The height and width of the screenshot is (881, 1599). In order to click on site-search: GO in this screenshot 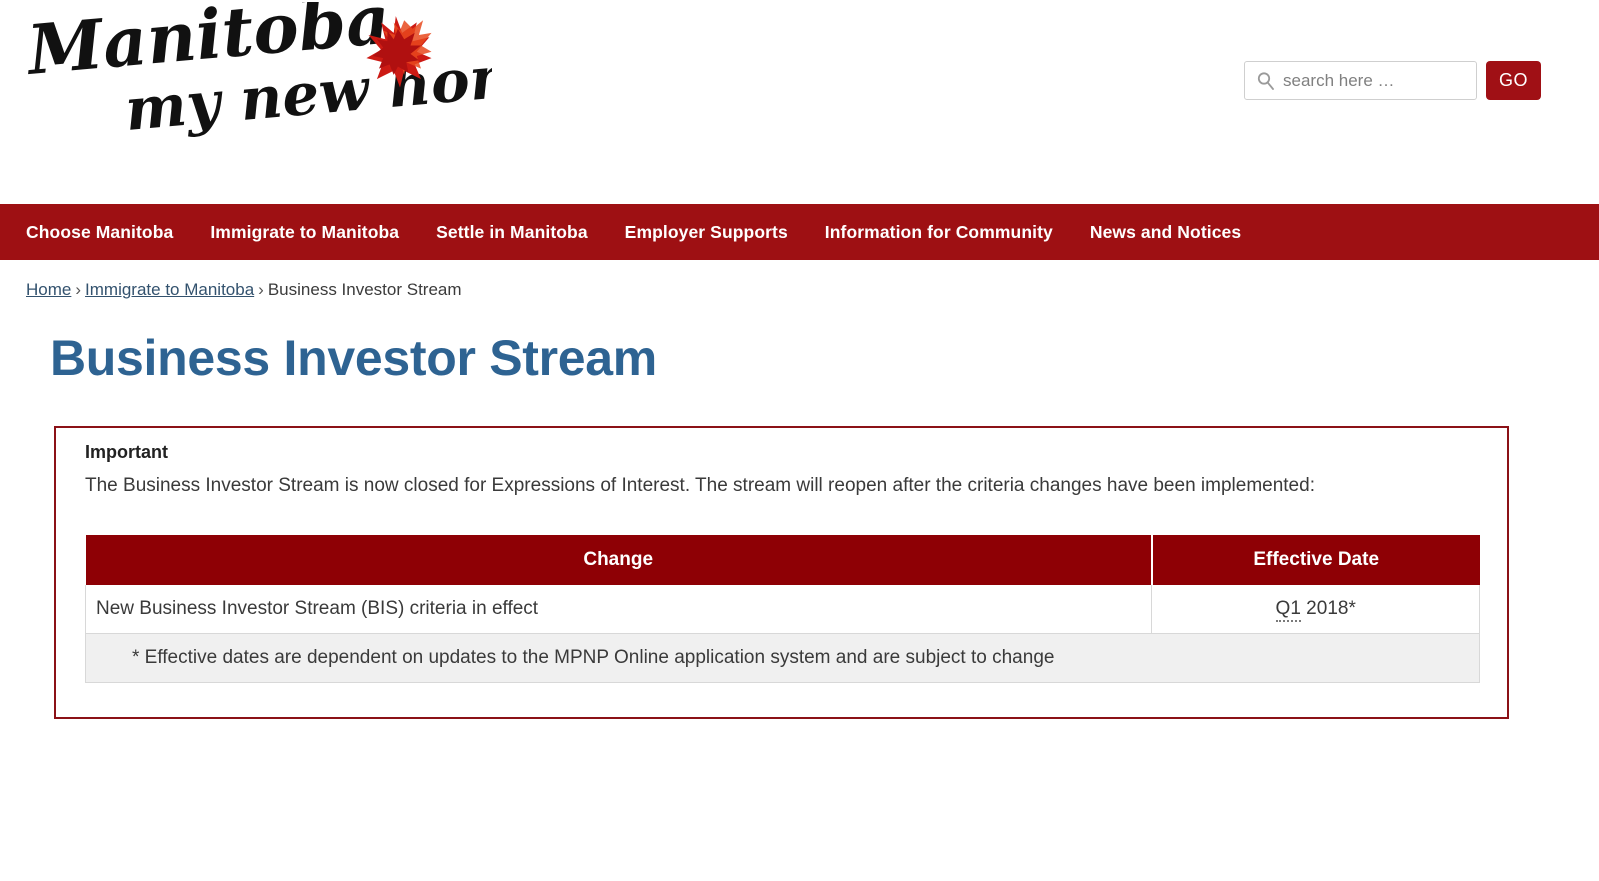, I will do `click(1392, 80)`.